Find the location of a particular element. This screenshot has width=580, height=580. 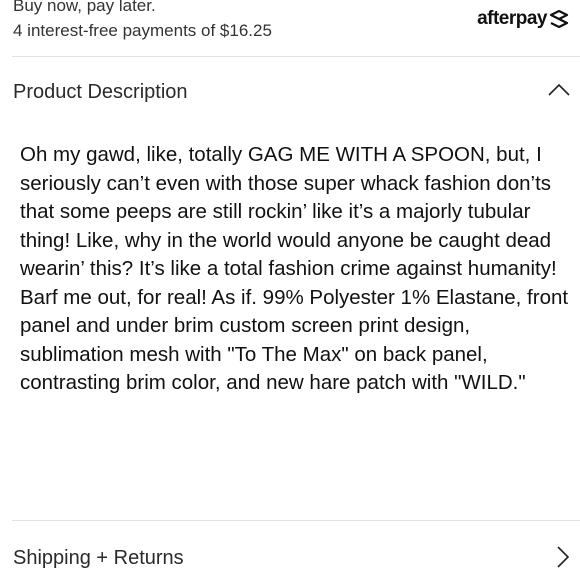

afterpay-logo: afterpay is located at coordinates (523, 19).